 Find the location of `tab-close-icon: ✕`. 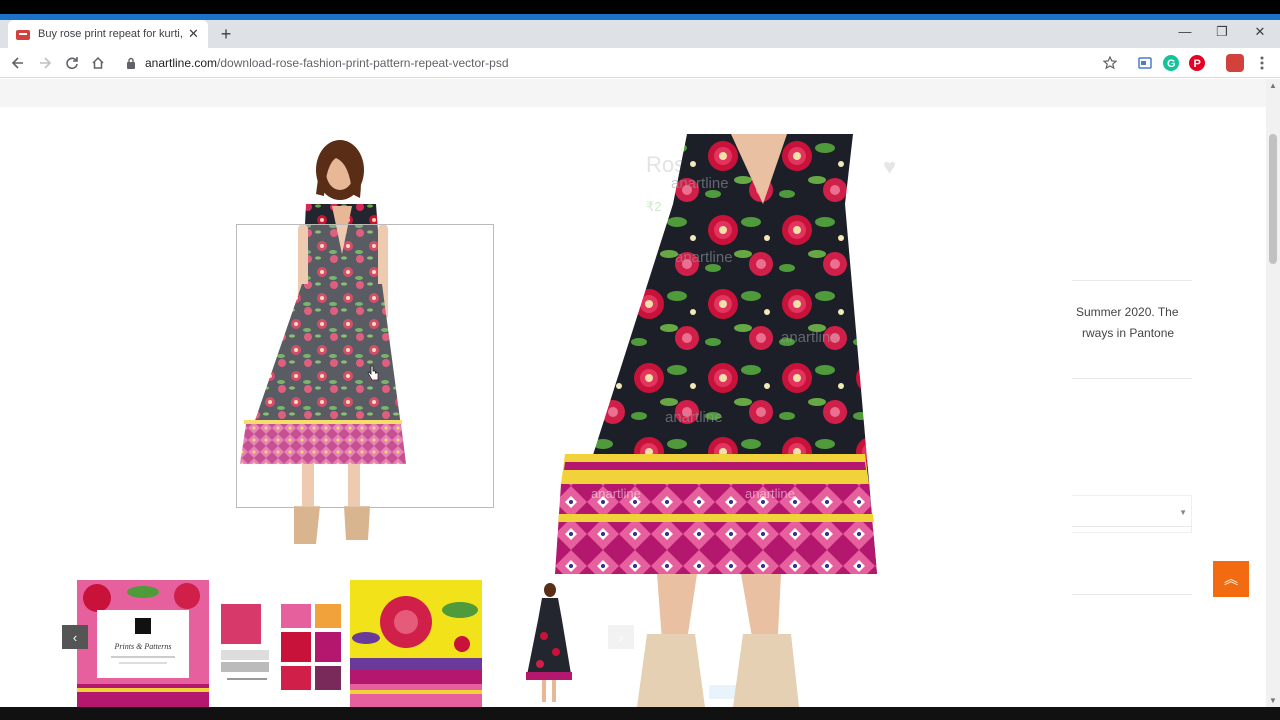

tab-close-icon: ✕ is located at coordinates (193, 34).